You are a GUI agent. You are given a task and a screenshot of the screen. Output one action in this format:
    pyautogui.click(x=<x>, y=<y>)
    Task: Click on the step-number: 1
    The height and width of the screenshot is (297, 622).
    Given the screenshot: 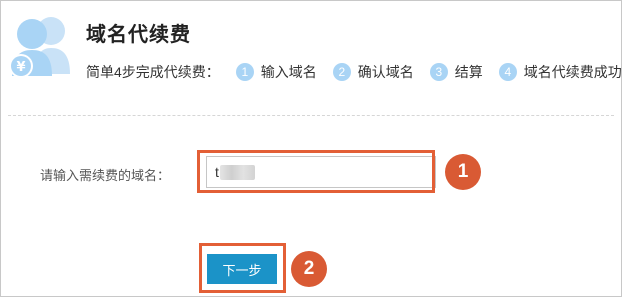 What is the action you would take?
    pyautogui.click(x=244, y=72)
    